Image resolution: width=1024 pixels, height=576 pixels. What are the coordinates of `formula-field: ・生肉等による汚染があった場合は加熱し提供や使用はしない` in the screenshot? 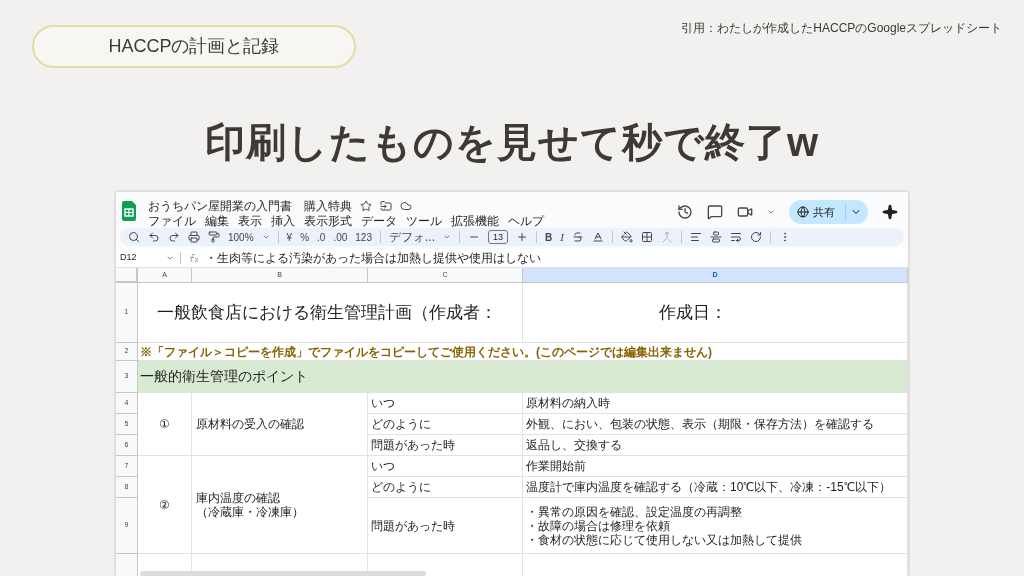 It's located at (373, 258).